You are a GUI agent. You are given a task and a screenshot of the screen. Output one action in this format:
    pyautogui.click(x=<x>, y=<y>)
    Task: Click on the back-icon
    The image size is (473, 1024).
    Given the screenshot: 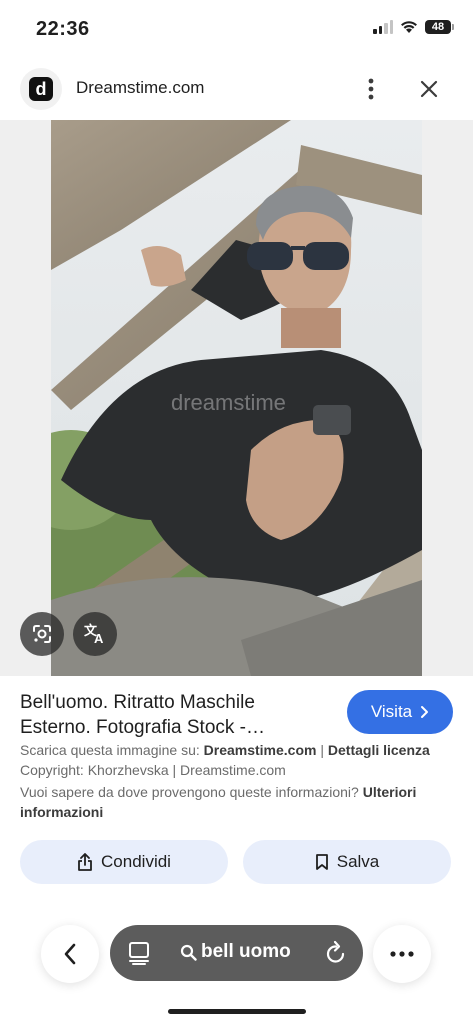 What is the action you would take?
    pyautogui.click(x=70, y=954)
    